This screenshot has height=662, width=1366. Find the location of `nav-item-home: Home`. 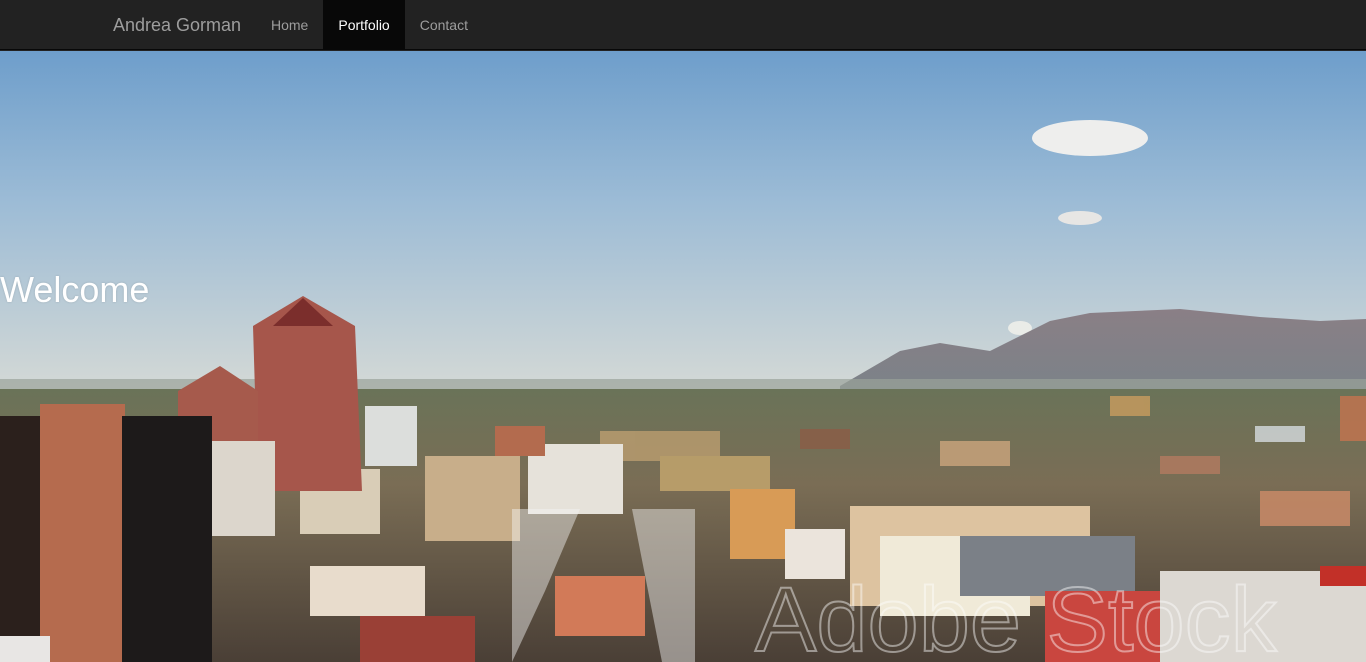

nav-item-home: Home is located at coordinates (289, 25).